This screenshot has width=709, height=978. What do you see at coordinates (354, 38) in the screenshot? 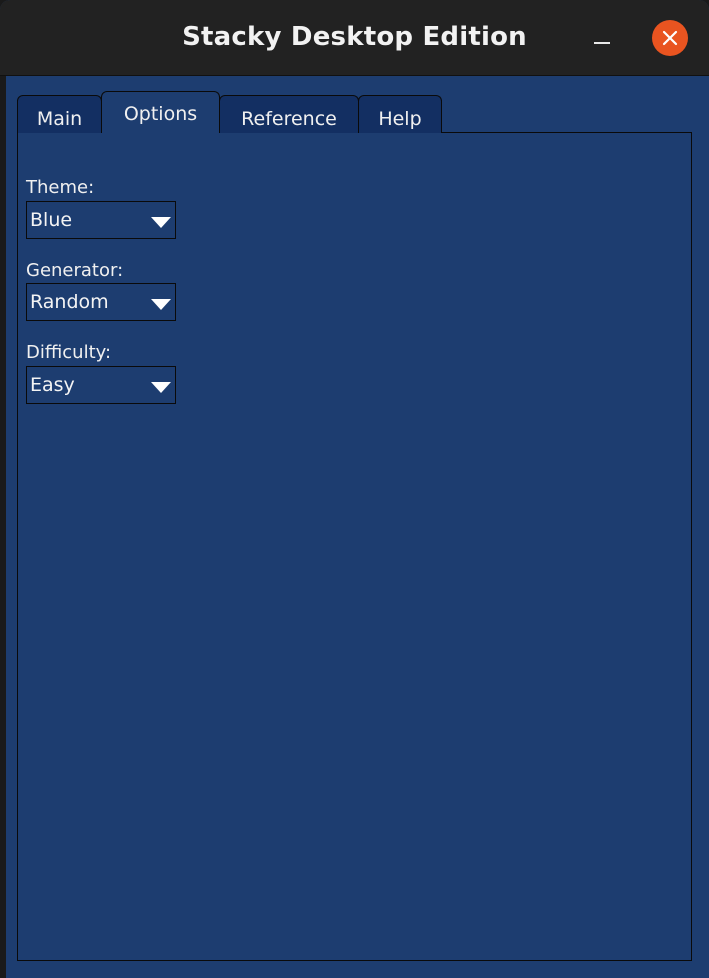
I see `title-bar: Stacky Desktop Edition` at bounding box center [354, 38].